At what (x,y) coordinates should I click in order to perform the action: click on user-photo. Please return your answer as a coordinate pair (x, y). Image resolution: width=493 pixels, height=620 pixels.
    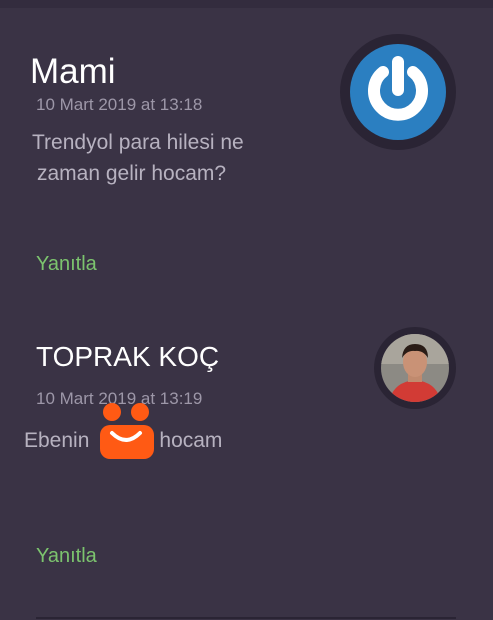
    Looking at the image, I should click on (415, 368).